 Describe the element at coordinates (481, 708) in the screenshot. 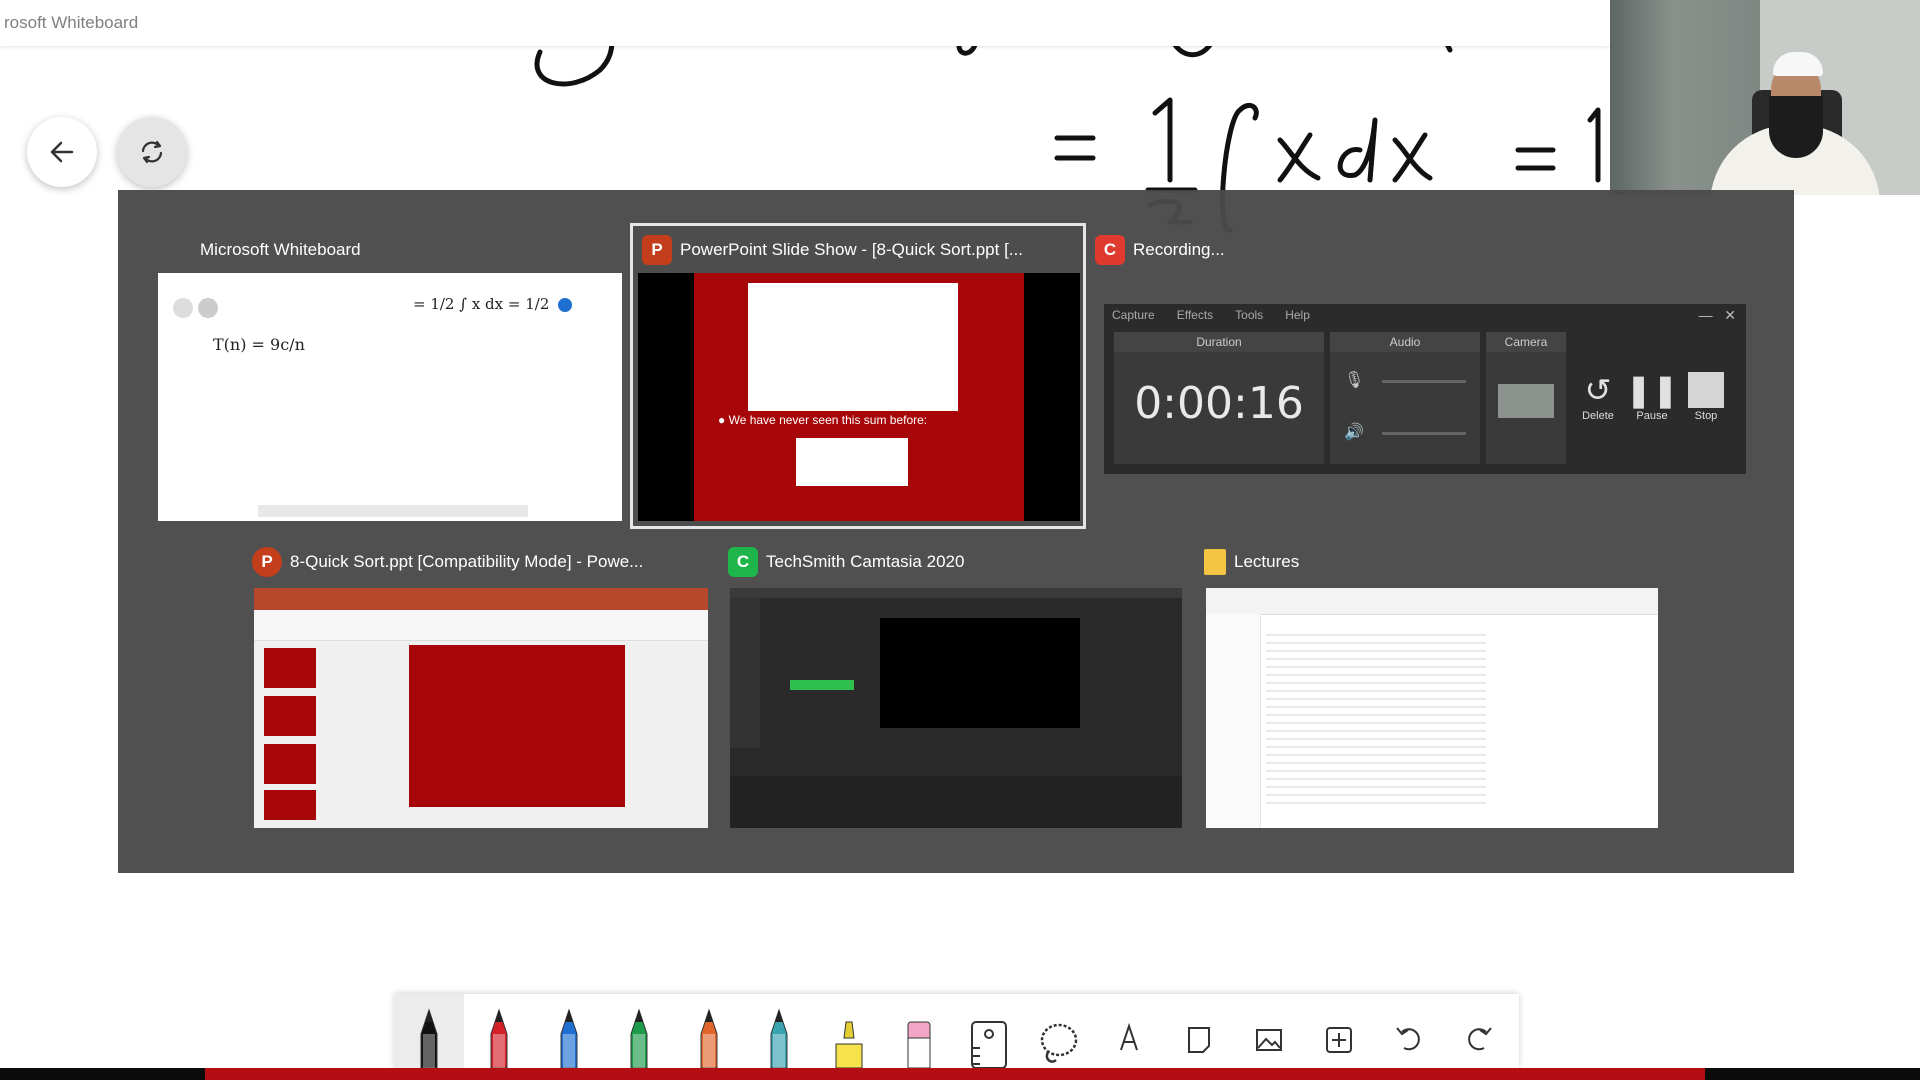

I see `window-thumbnail-powerpoint` at that location.